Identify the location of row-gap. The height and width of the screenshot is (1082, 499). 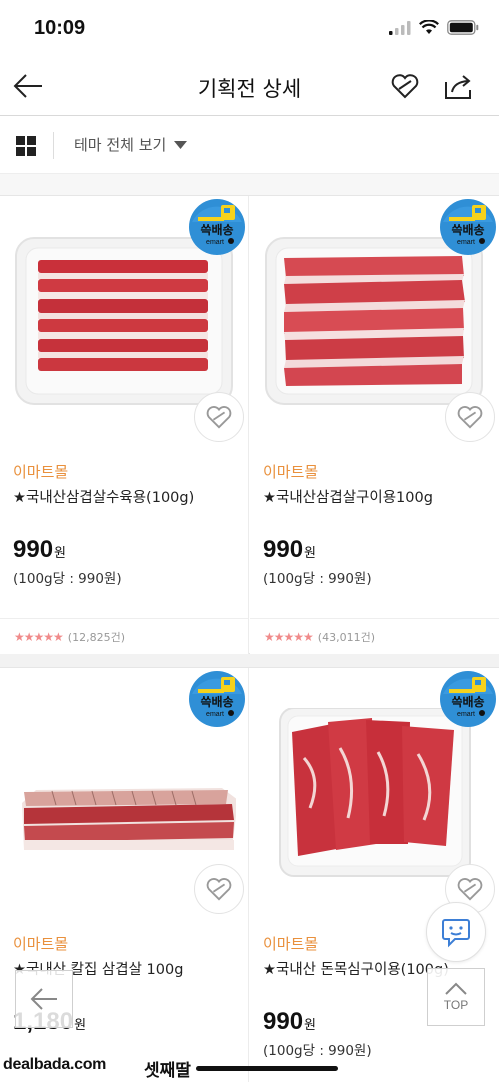
(249, 661).